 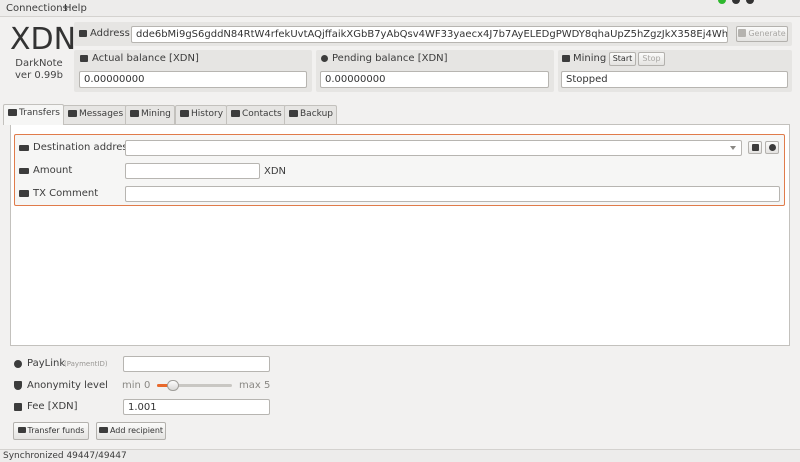 I want to click on shuffle-icon, so click(x=21, y=430).